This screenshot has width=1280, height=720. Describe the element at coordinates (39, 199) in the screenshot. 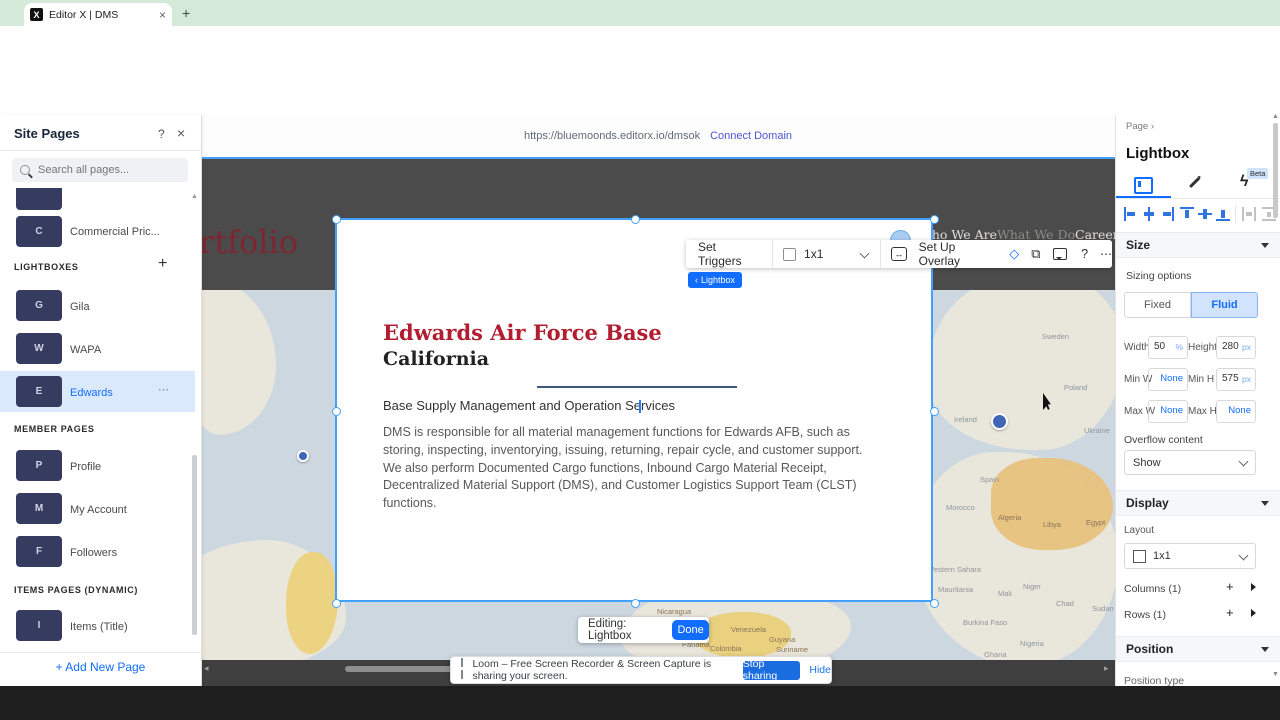

I see `page-thumb-partial` at that location.